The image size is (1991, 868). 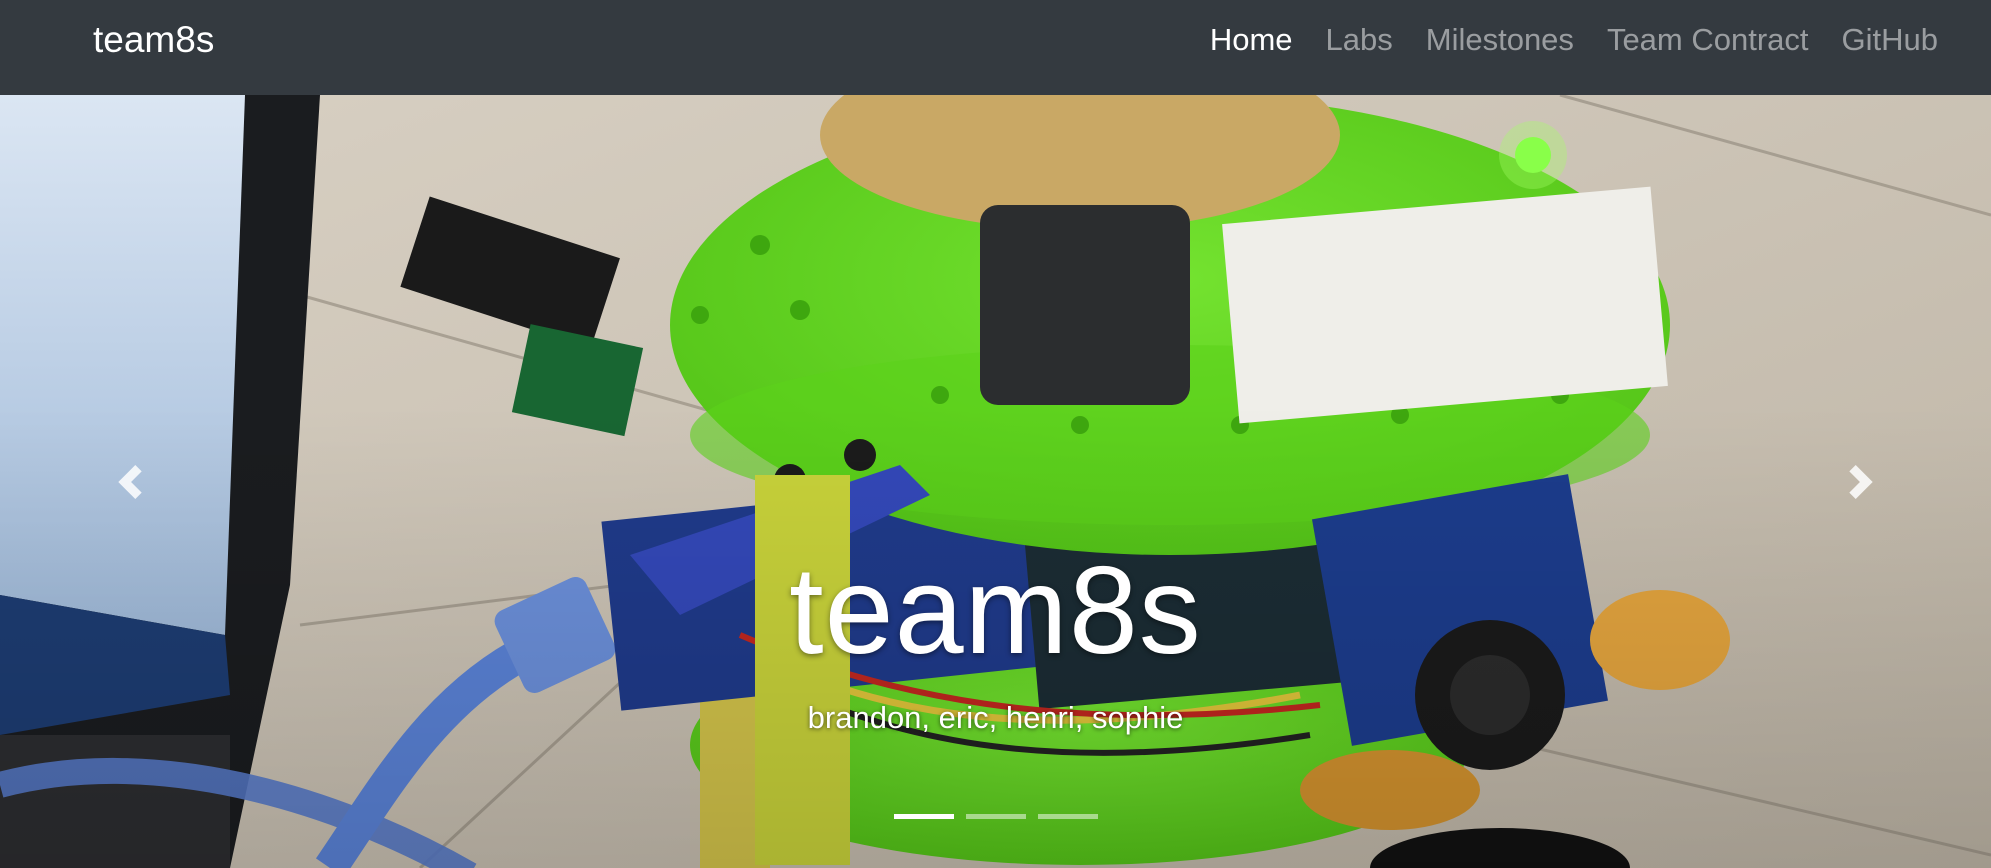 What do you see at coordinates (1500, 40) in the screenshot?
I see `nav-link-milestones: Milestones` at bounding box center [1500, 40].